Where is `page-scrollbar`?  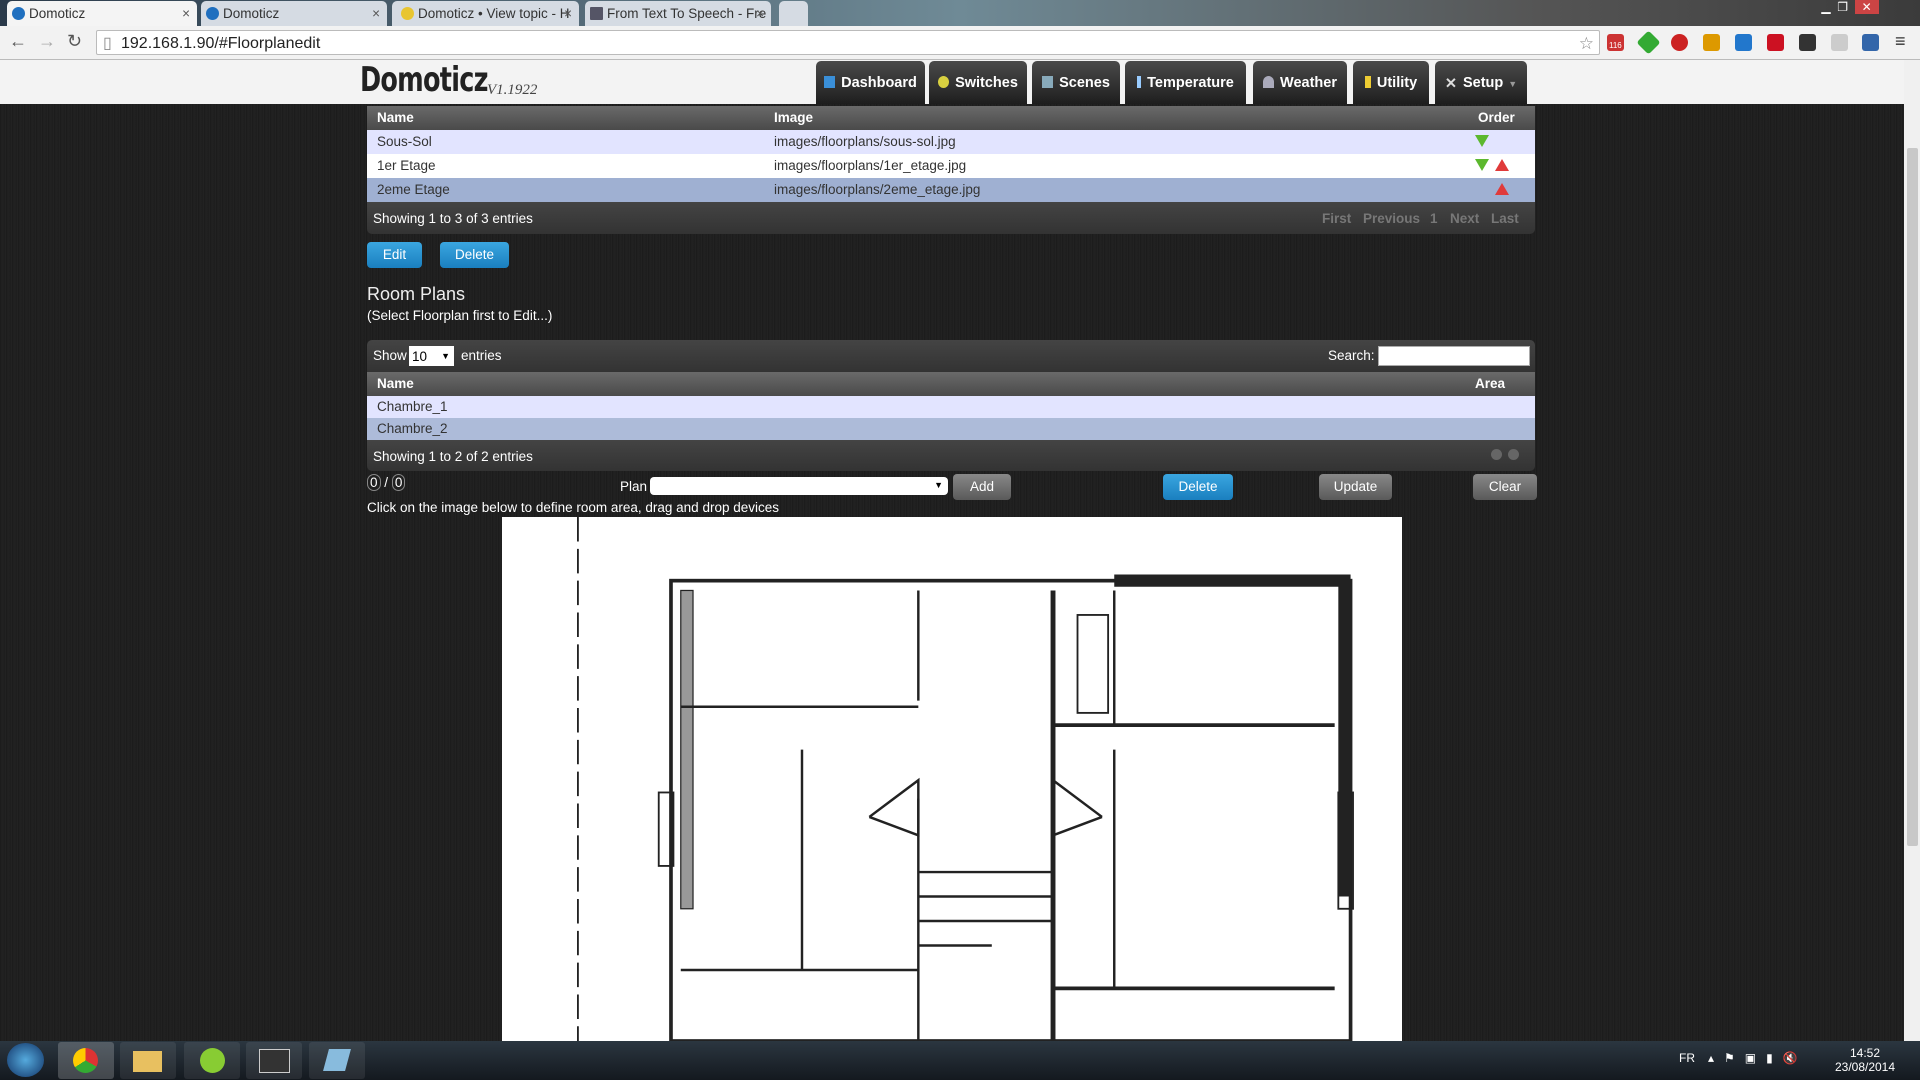
page-scrollbar is located at coordinates (1912, 550).